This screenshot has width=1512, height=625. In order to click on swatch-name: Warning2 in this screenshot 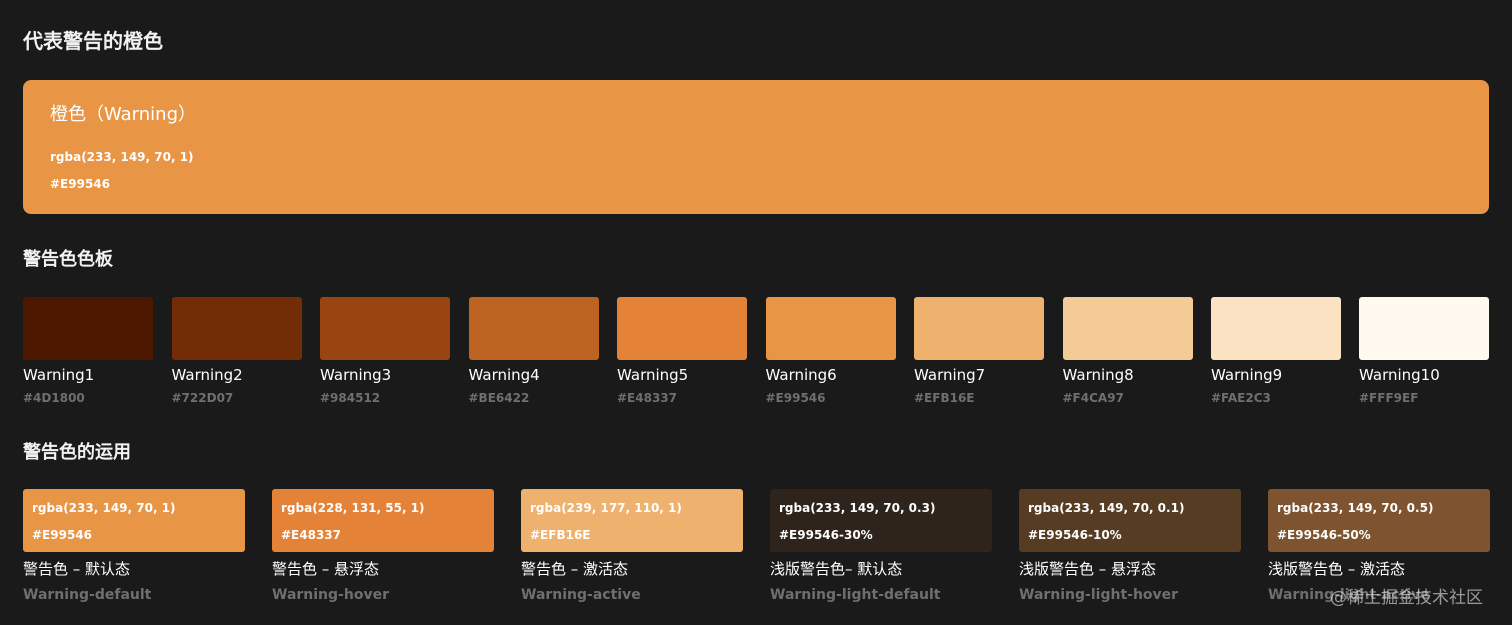, I will do `click(207, 375)`.